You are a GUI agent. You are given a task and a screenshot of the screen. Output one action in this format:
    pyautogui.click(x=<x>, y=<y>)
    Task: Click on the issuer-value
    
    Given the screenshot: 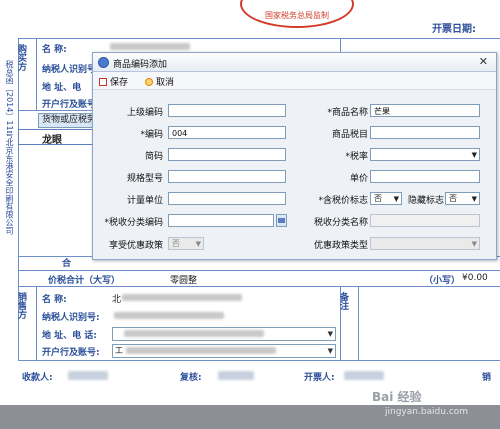 What is the action you would take?
    pyautogui.click(x=364, y=375)
    